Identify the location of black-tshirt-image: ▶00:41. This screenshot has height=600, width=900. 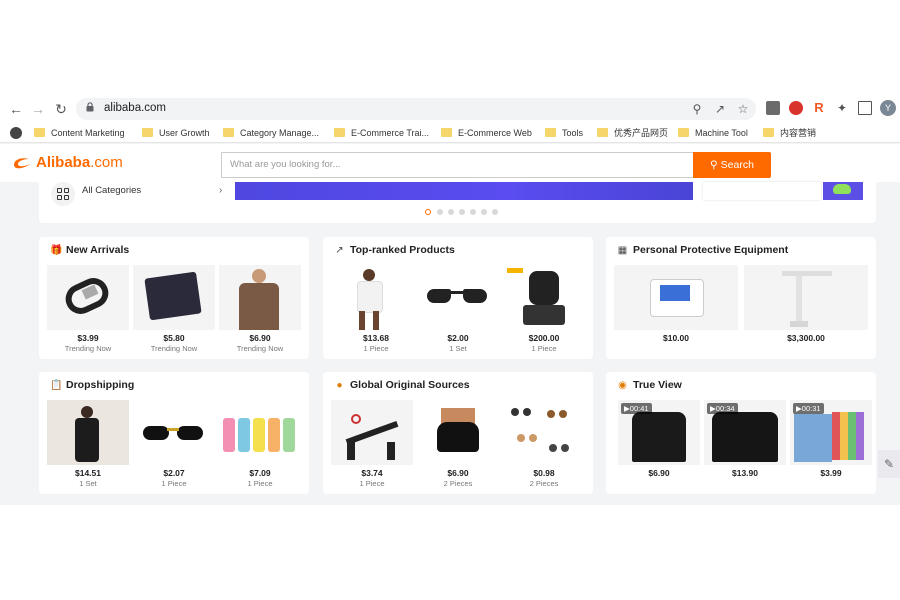
(659, 432).